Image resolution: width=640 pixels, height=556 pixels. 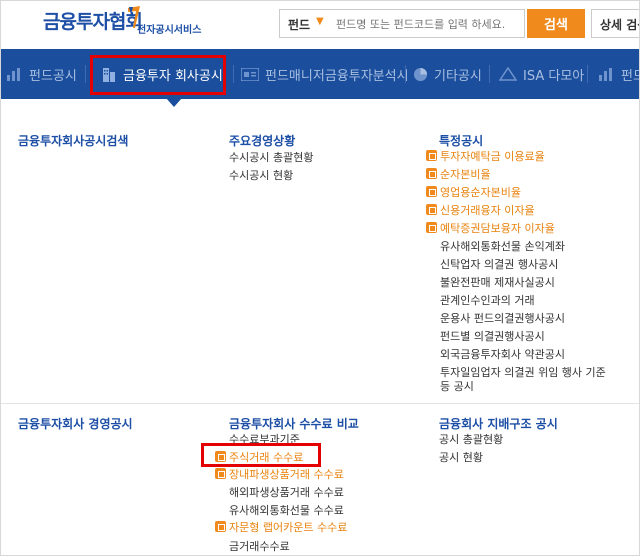 What do you see at coordinates (259, 547) in the screenshot?
I see `menu-item: 금거래수수료` at bounding box center [259, 547].